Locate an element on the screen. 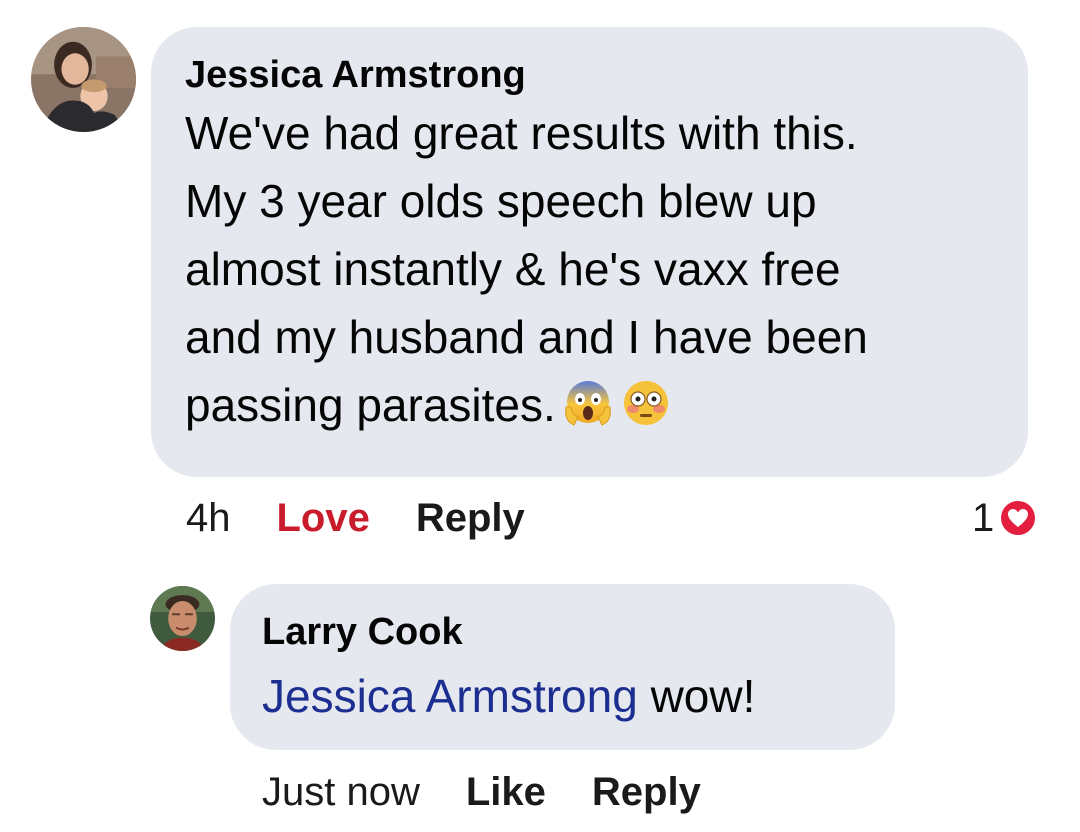  like-button: Like is located at coordinates (506, 792).